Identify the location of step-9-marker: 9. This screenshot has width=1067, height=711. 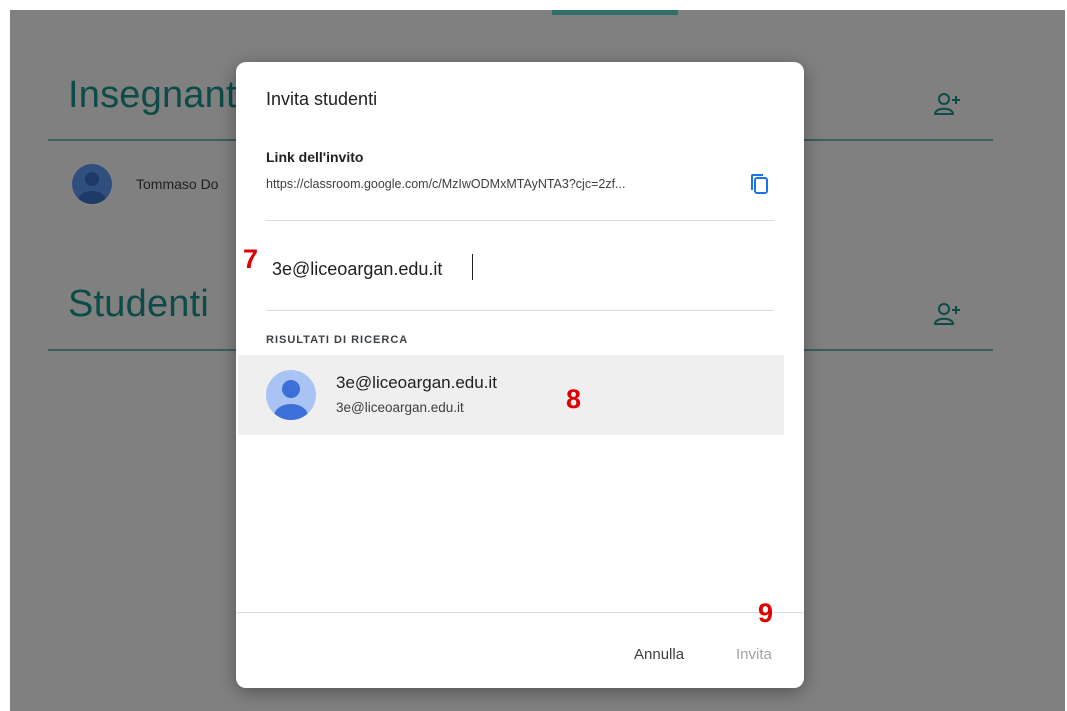
(766, 613).